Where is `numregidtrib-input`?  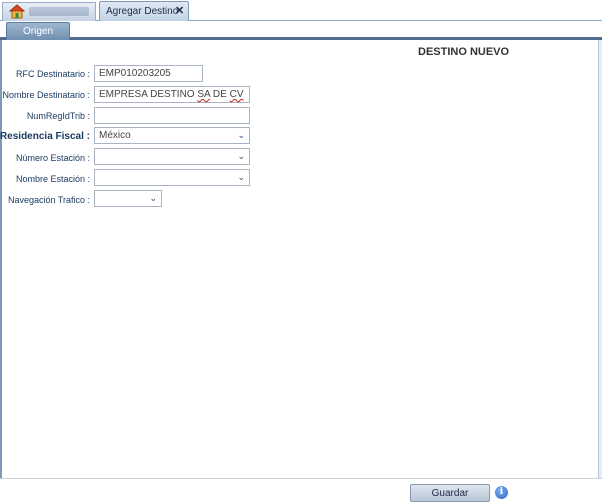 numregidtrib-input is located at coordinates (172, 115).